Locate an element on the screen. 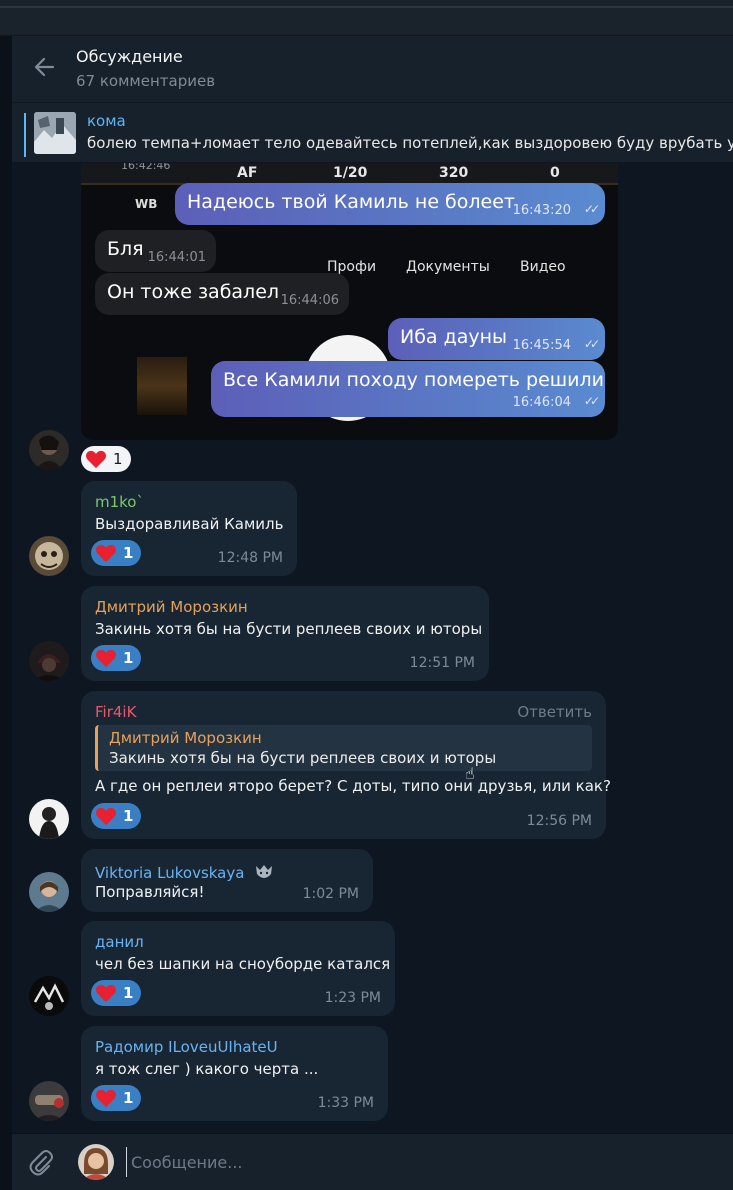 The height and width of the screenshot is (1190, 733). comment-message: Viktoria Lukovskaya Поправляйся! 1:02 PM is located at coordinates (227, 880).